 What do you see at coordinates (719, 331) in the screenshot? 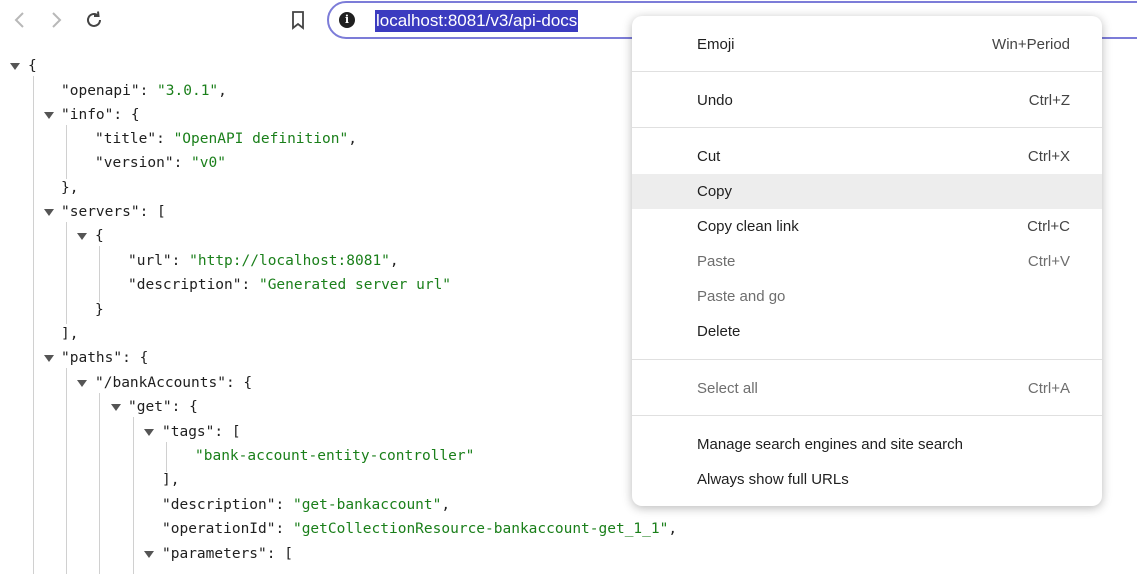
I see `menu-item-label: Delete` at bounding box center [719, 331].